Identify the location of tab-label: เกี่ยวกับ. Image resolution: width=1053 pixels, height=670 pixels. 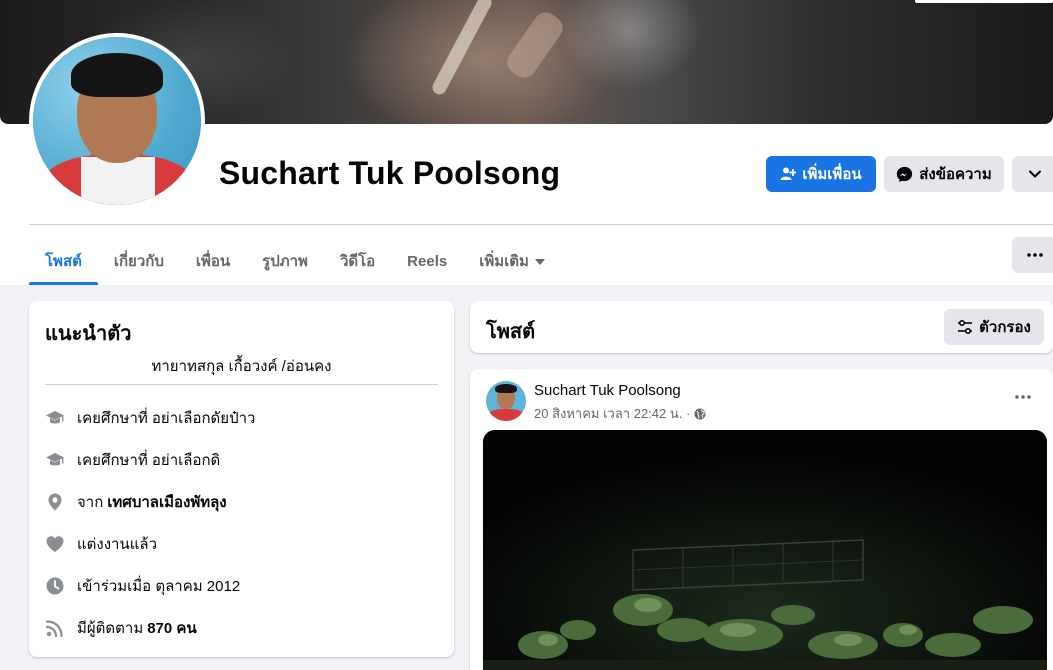
(138, 261).